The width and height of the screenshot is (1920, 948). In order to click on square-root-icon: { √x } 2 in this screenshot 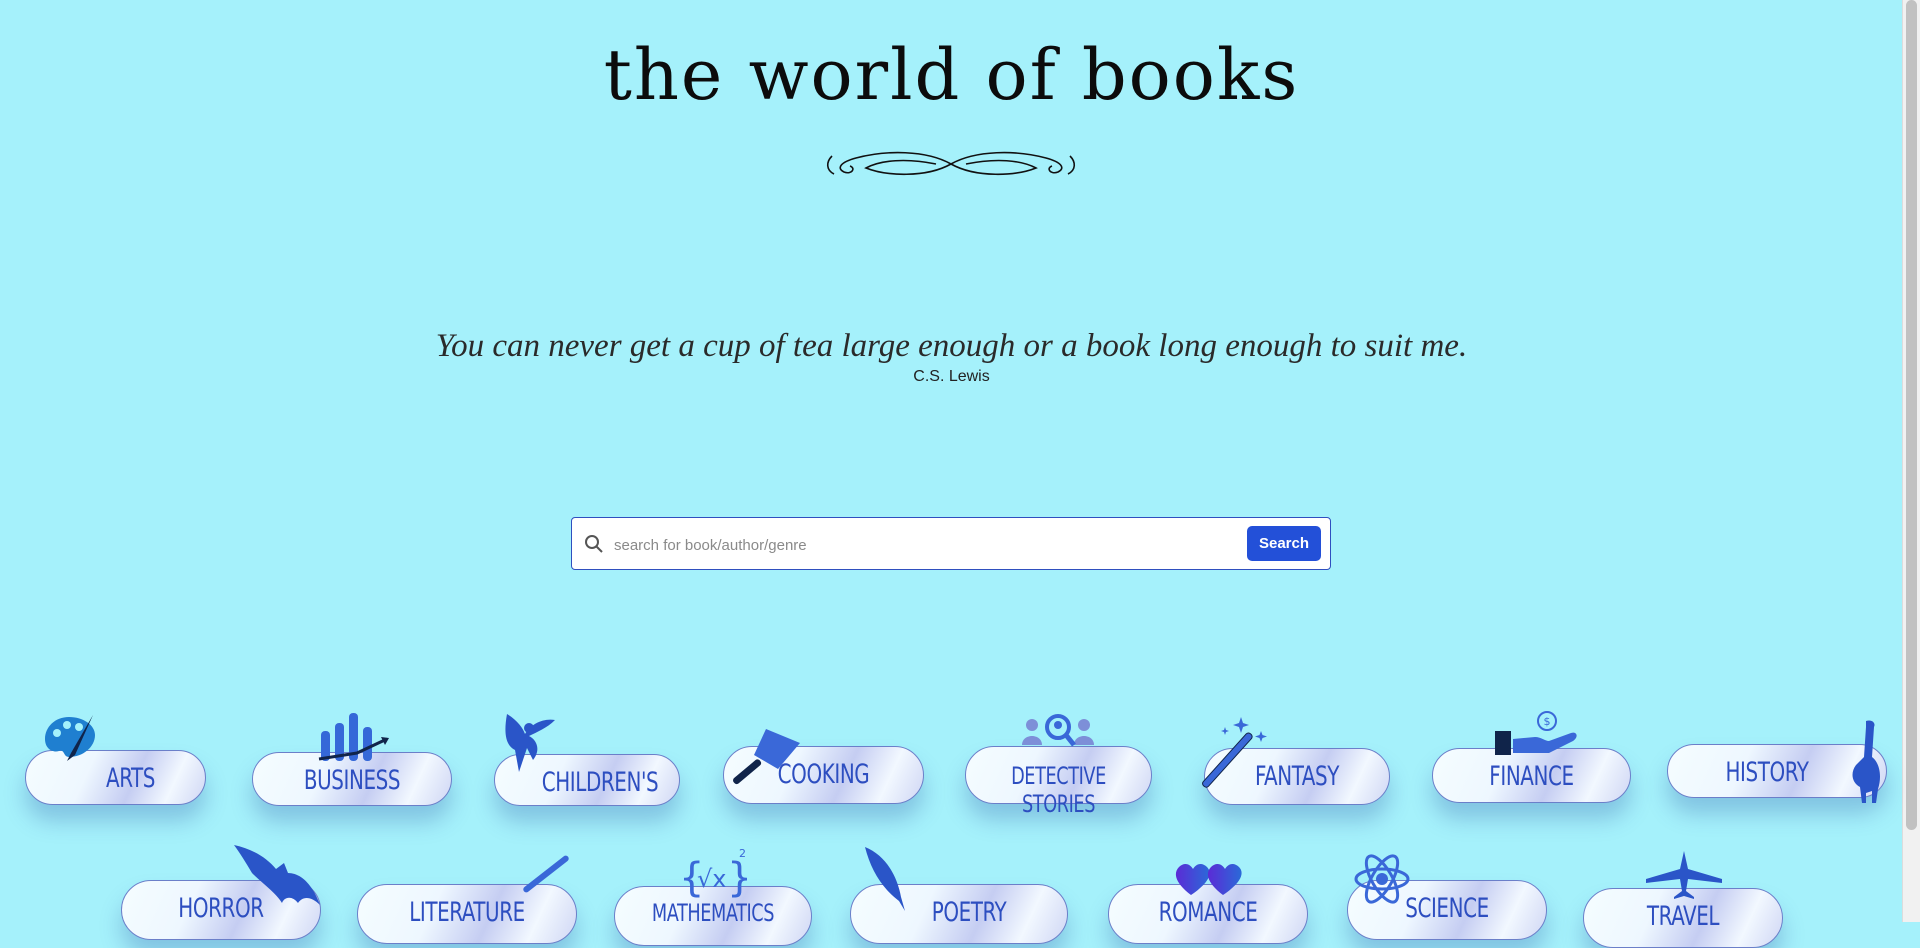, I will do `click(713, 874)`.